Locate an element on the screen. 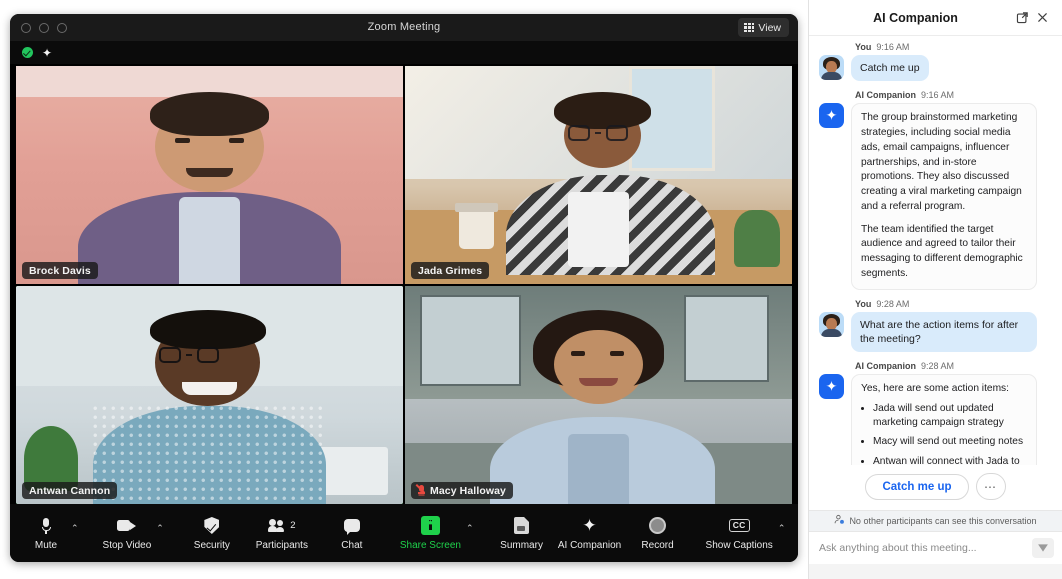 The height and width of the screenshot is (579, 1062). message-author: AI Companion is located at coordinates (885, 95).